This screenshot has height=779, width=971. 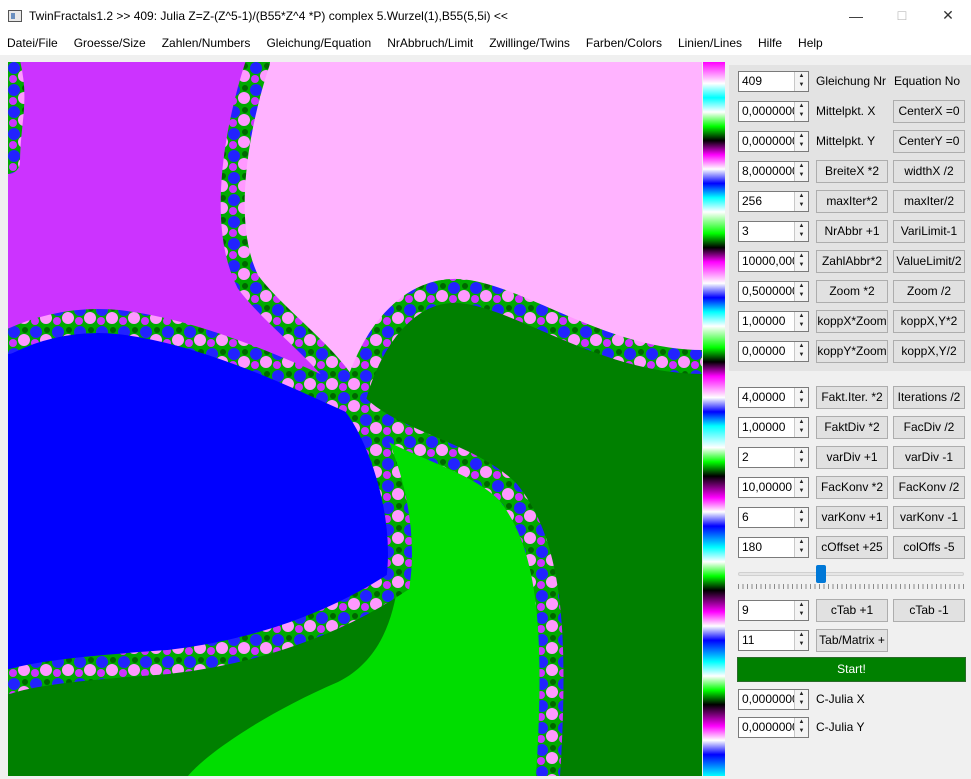 What do you see at coordinates (852, 261) in the screenshot?
I see `param-button-left-6: ZahlAbbr*2` at bounding box center [852, 261].